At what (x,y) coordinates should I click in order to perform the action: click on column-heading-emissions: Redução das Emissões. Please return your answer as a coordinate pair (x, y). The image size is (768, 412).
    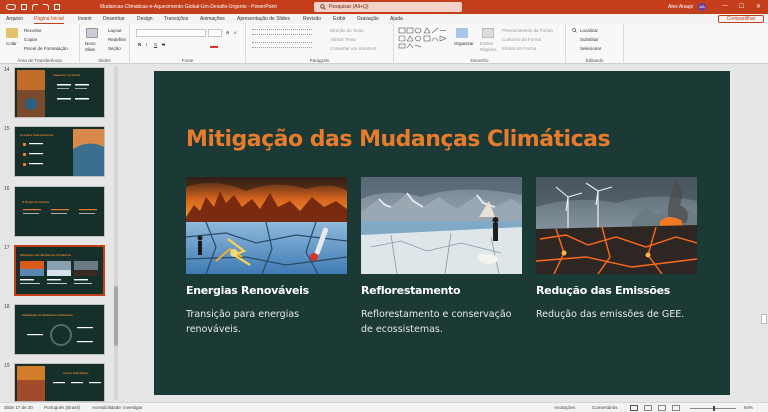
    Looking at the image, I should click on (603, 290).